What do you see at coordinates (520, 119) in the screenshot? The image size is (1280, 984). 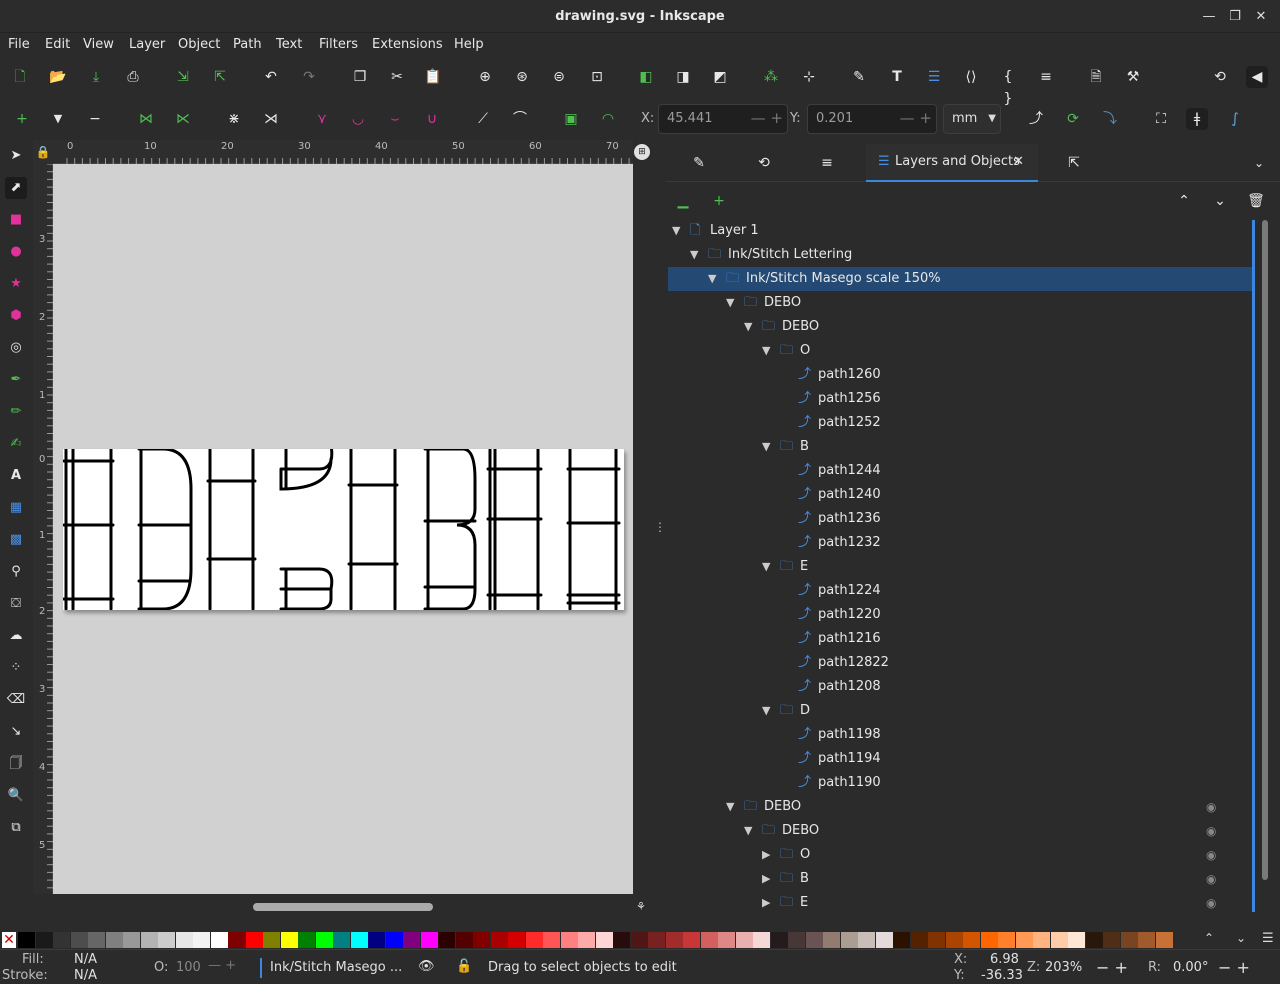 I see `segment-curve-icon: ⌒` at bounding box center [520, 119].